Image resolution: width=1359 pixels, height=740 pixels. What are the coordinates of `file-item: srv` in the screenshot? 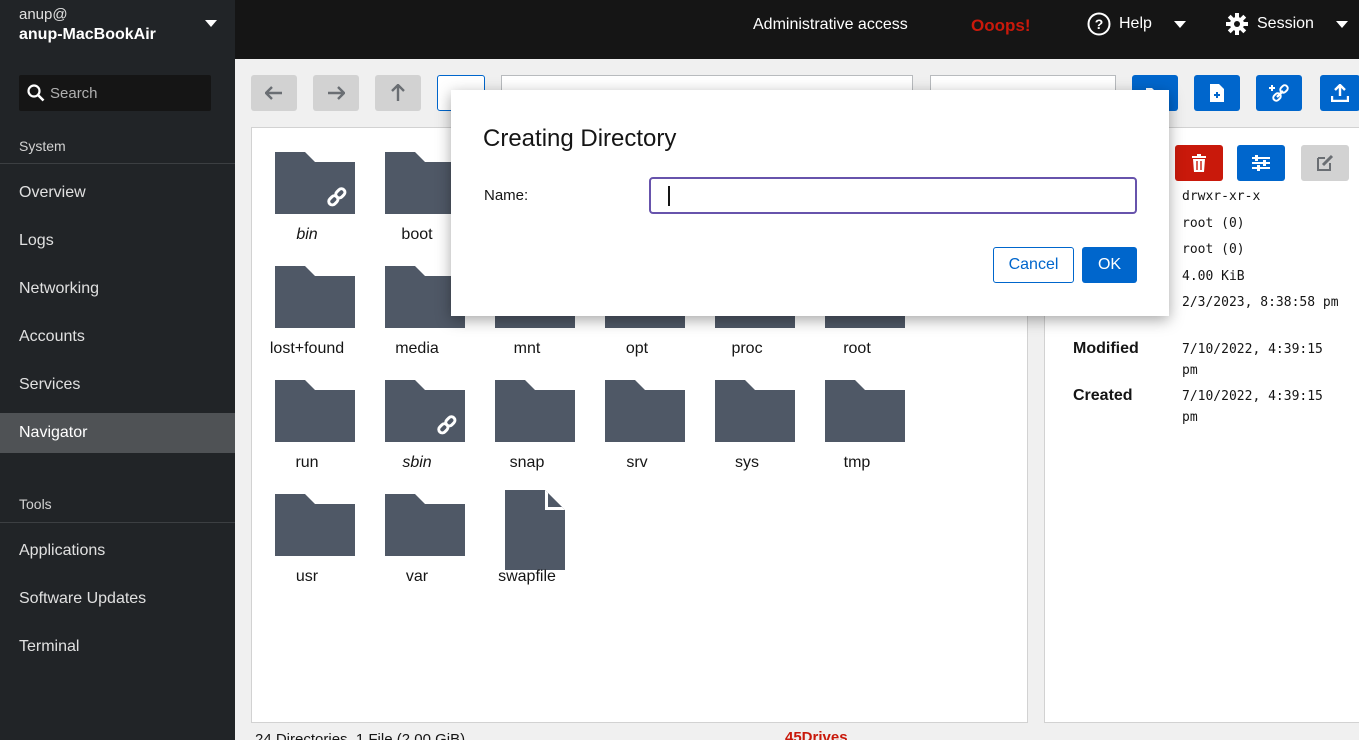 It's located at (637, 433).